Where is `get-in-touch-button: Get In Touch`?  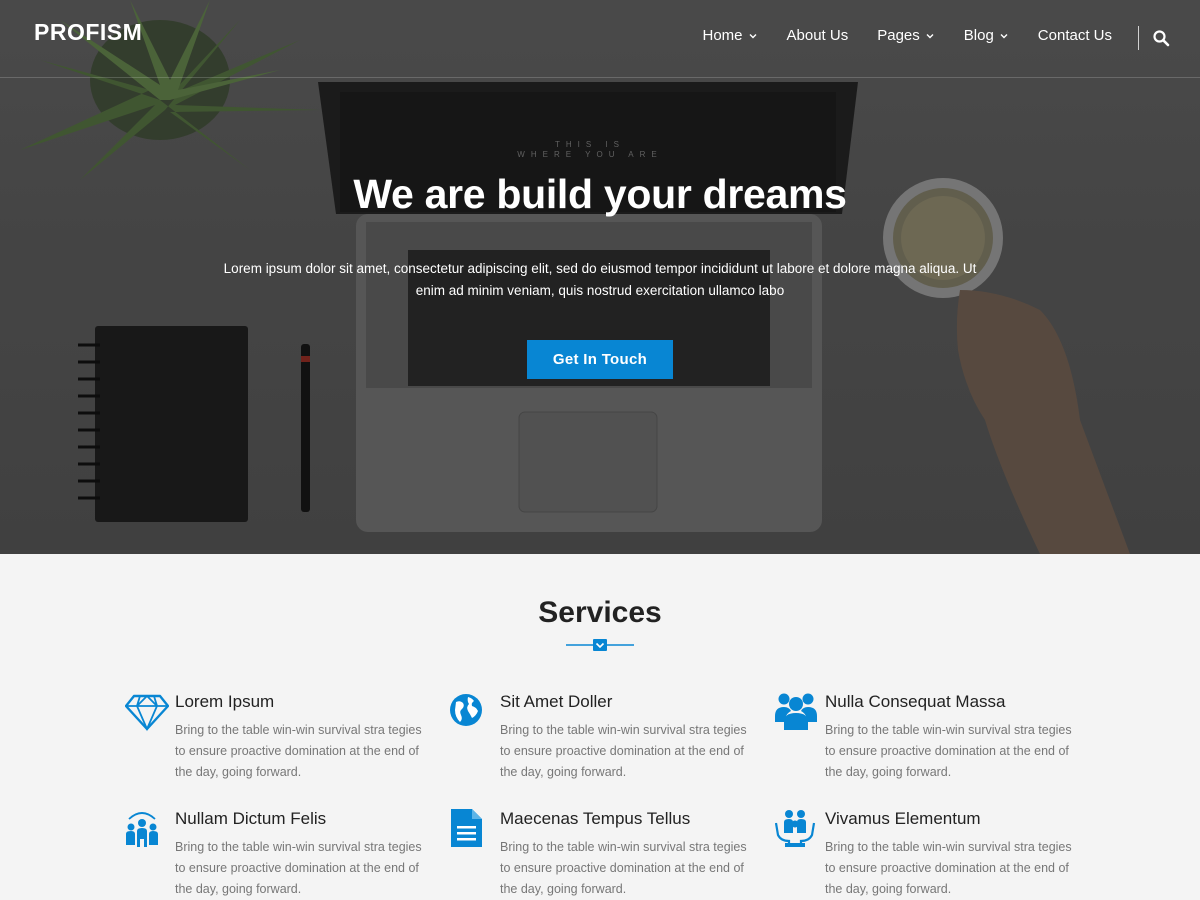
get-in-touch-button: Get In Touch is located at coordinates (600, 359).